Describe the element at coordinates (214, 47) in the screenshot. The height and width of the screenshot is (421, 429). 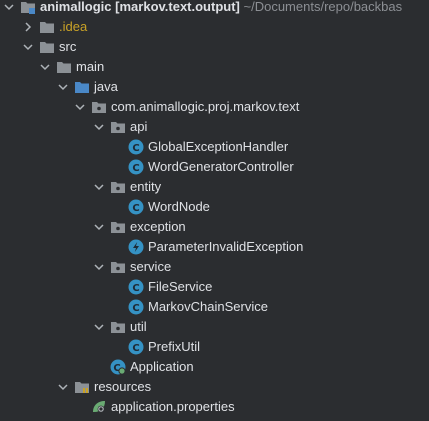
I see `tree-row-src: src` at that location.